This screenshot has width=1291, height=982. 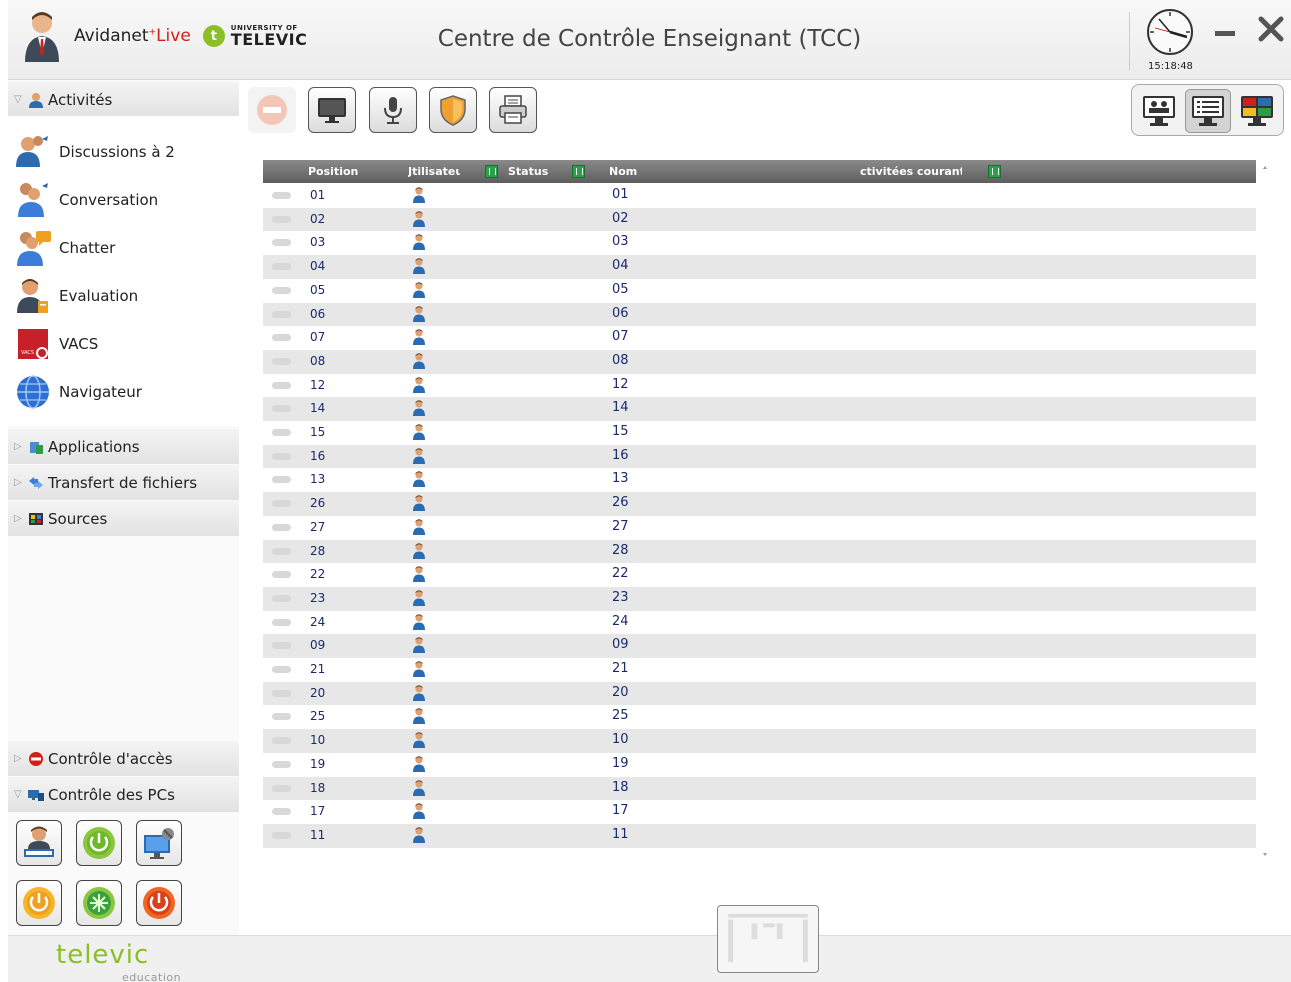 What do you see at coordinates (620, 763) in the screenshot?
I see `cell-nom: 19` at bounding box center [620, 763].